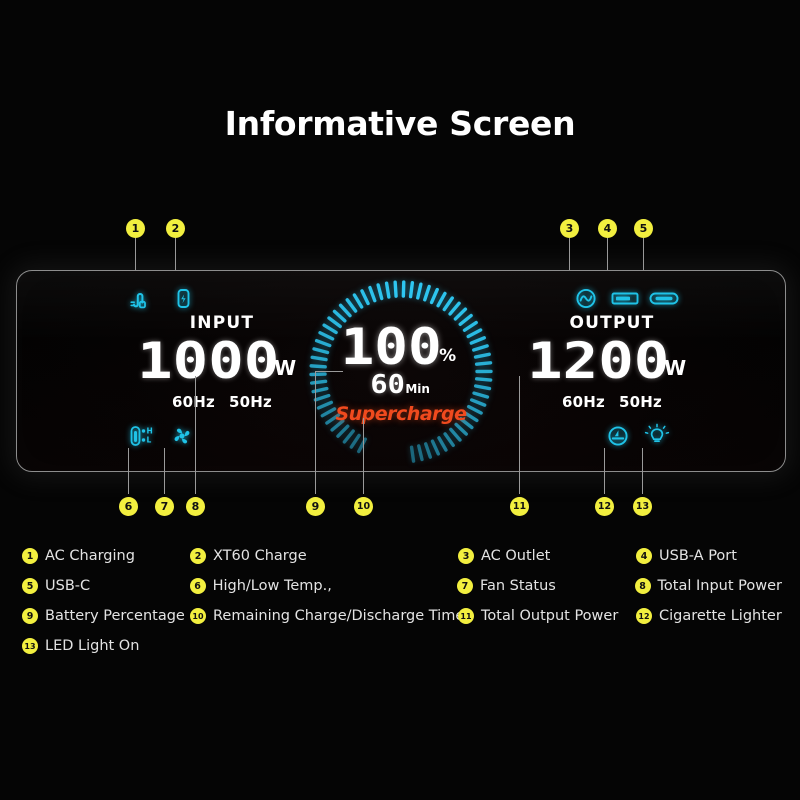  I want to click on callout-badge-5: 5, so click(643, 228).